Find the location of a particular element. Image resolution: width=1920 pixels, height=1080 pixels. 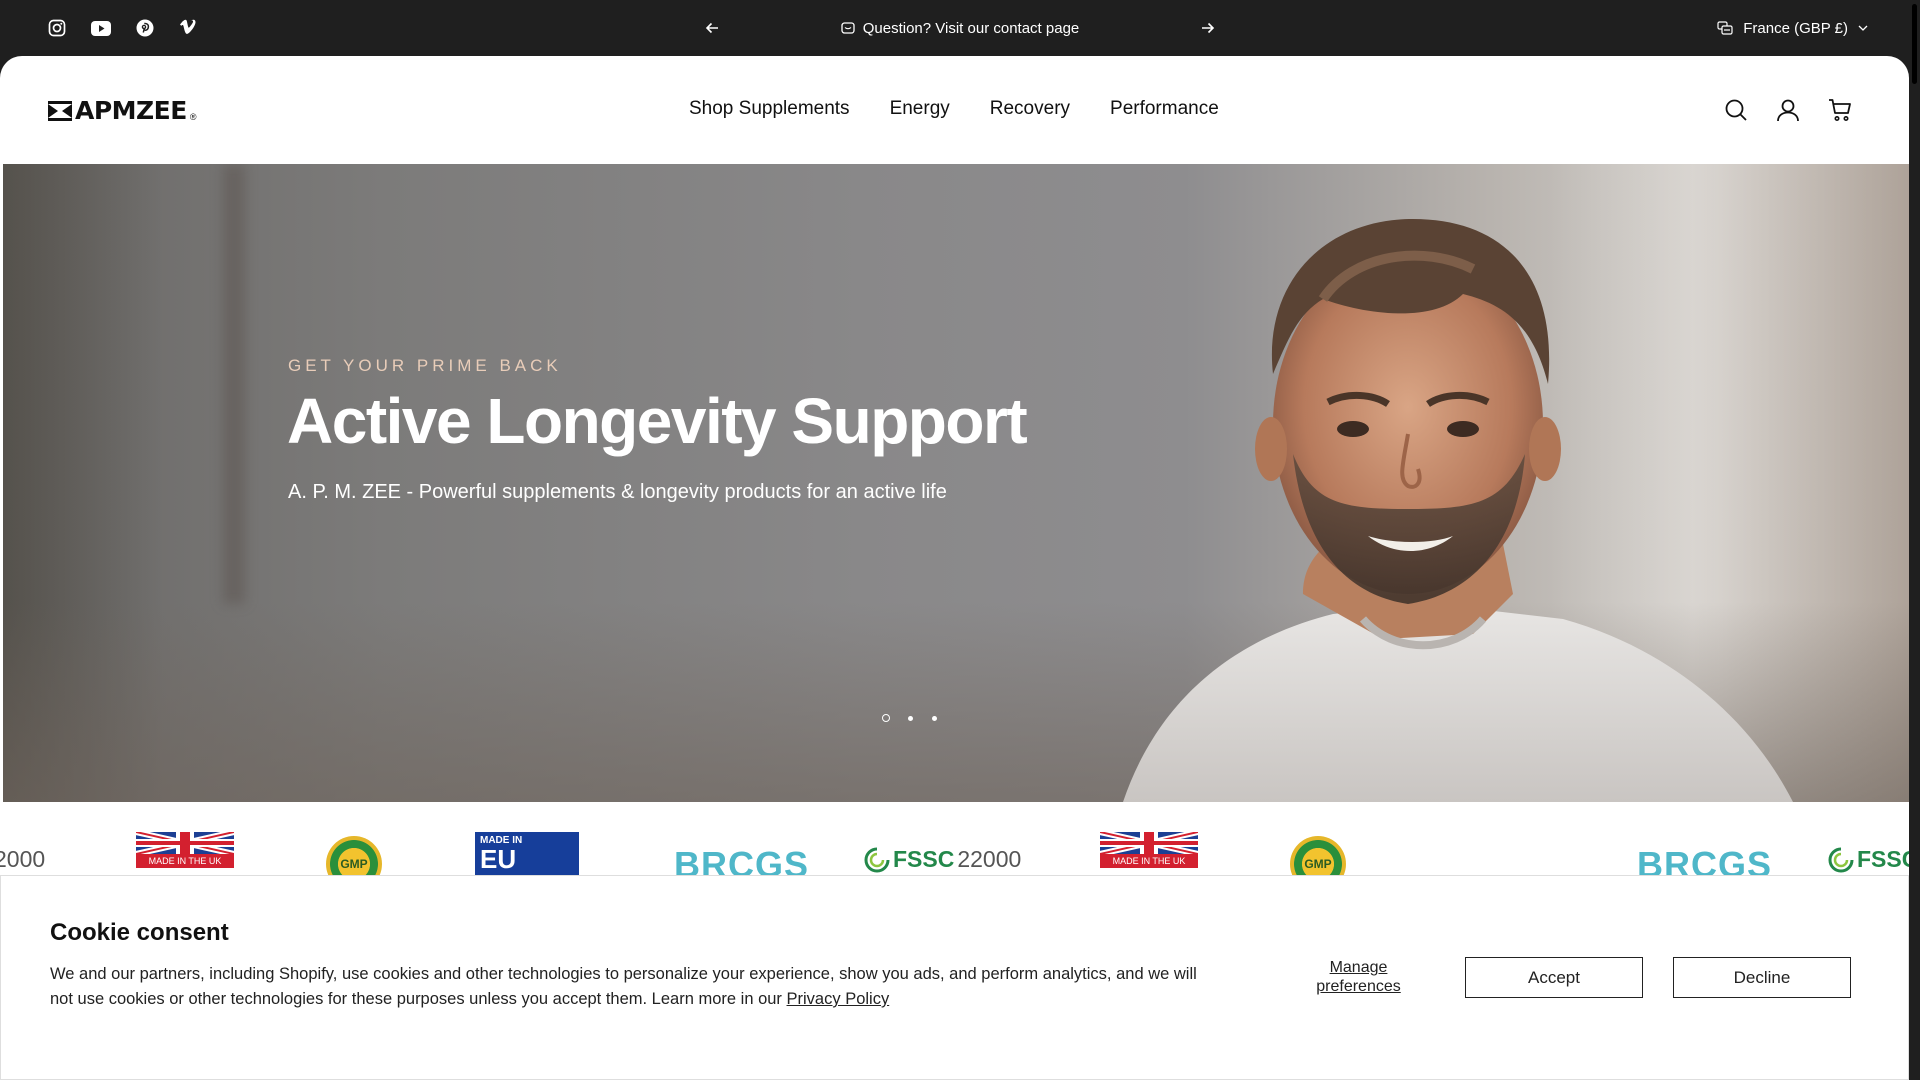

nav-recovery: Recovery is located at coordinates (1030, 109).